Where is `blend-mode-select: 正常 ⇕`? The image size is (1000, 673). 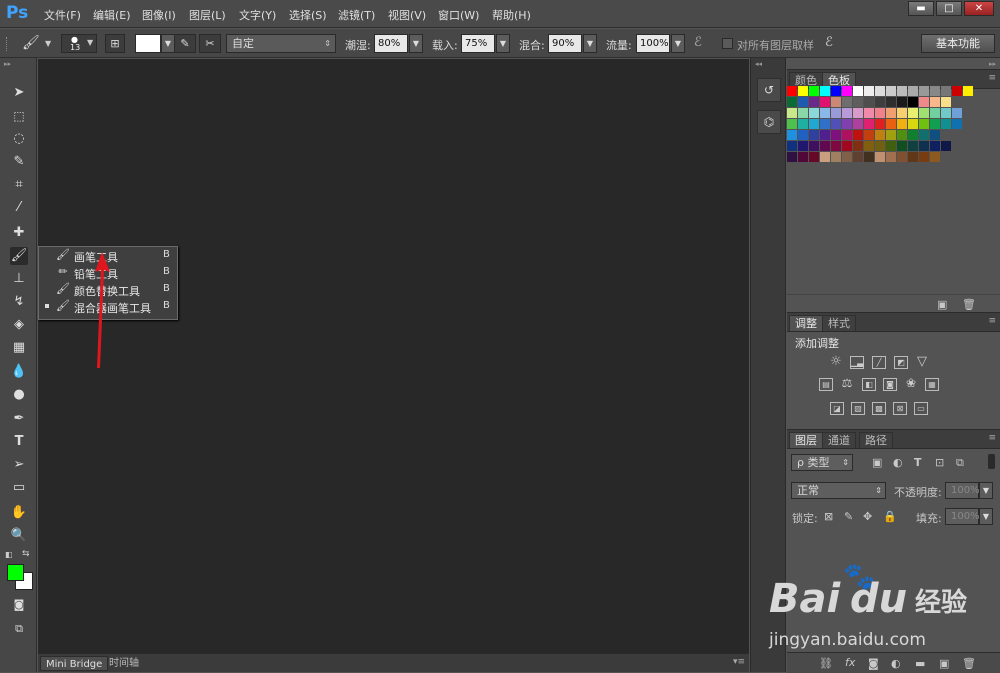
blend-mode-select: 正常 ⇕ is located at coordinates (838, 490).